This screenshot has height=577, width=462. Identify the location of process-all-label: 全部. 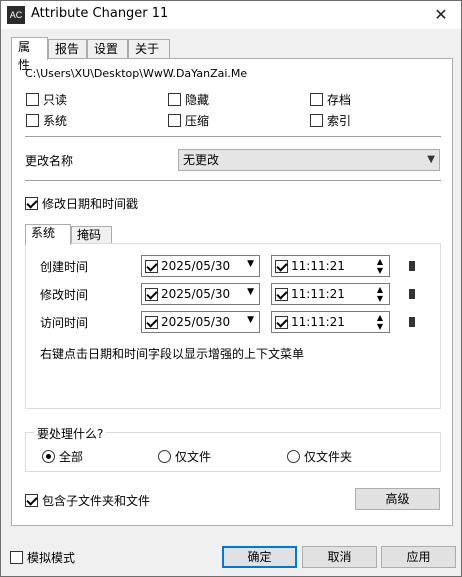
(71, 457).